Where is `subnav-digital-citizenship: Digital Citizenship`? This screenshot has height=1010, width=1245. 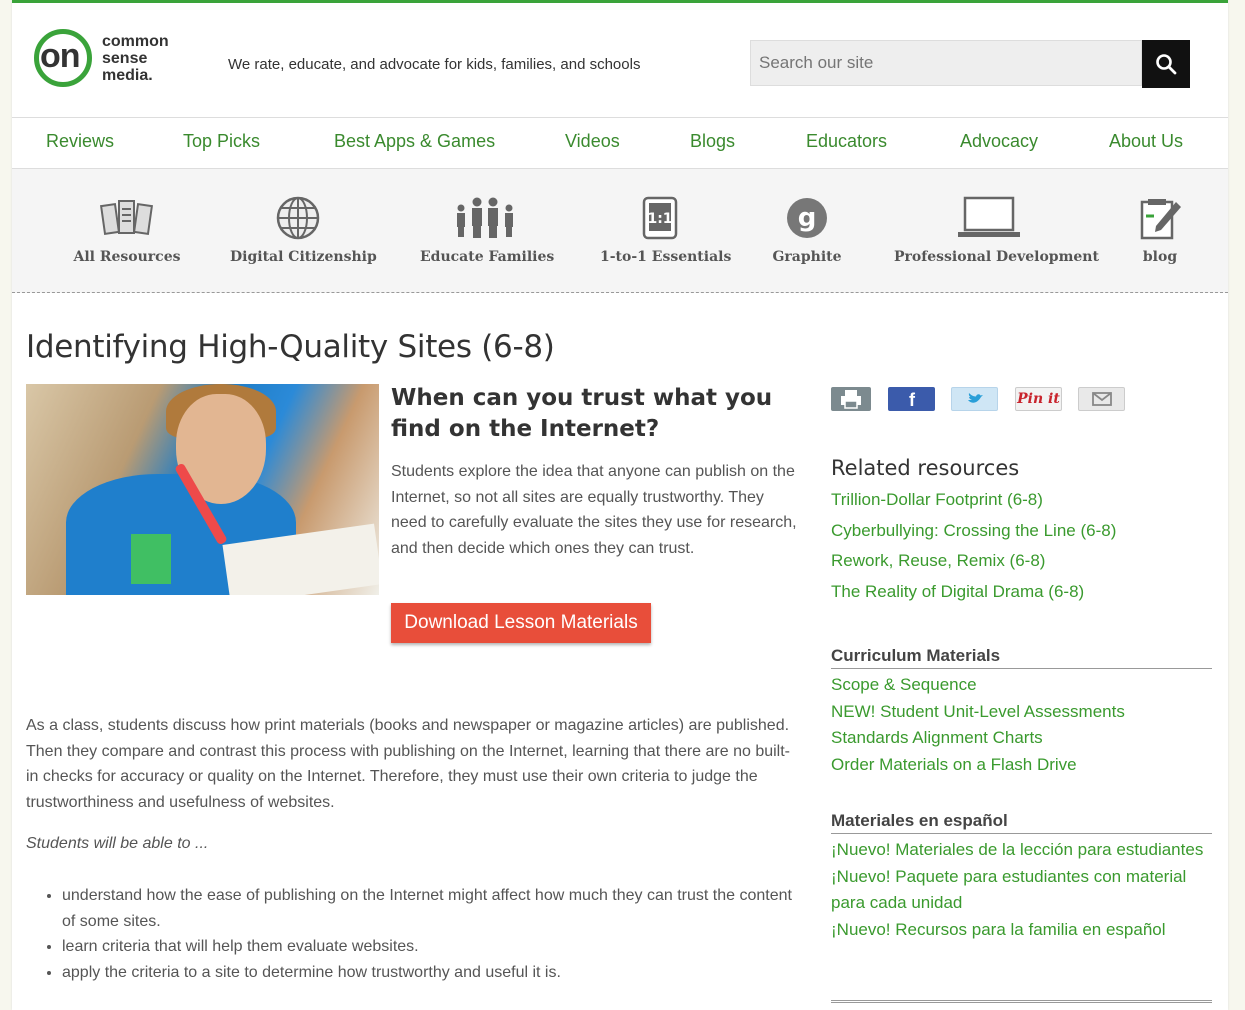 subnav-digital-citizenship: Digital Citizenship is located at coordinates (303, 229).